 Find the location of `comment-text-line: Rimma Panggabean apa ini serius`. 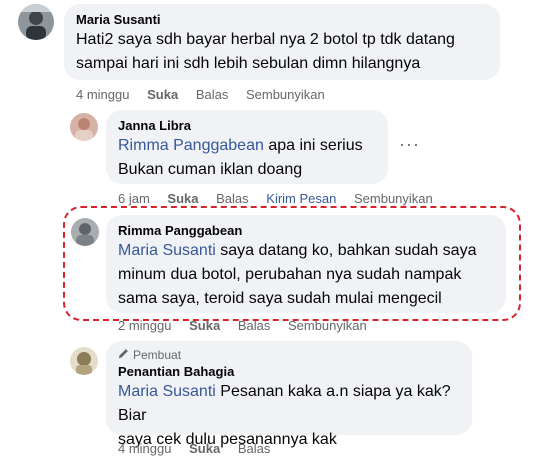

comment-text-line: Rimma Panggabean apa ini serius is located at coordinates (247, 146).